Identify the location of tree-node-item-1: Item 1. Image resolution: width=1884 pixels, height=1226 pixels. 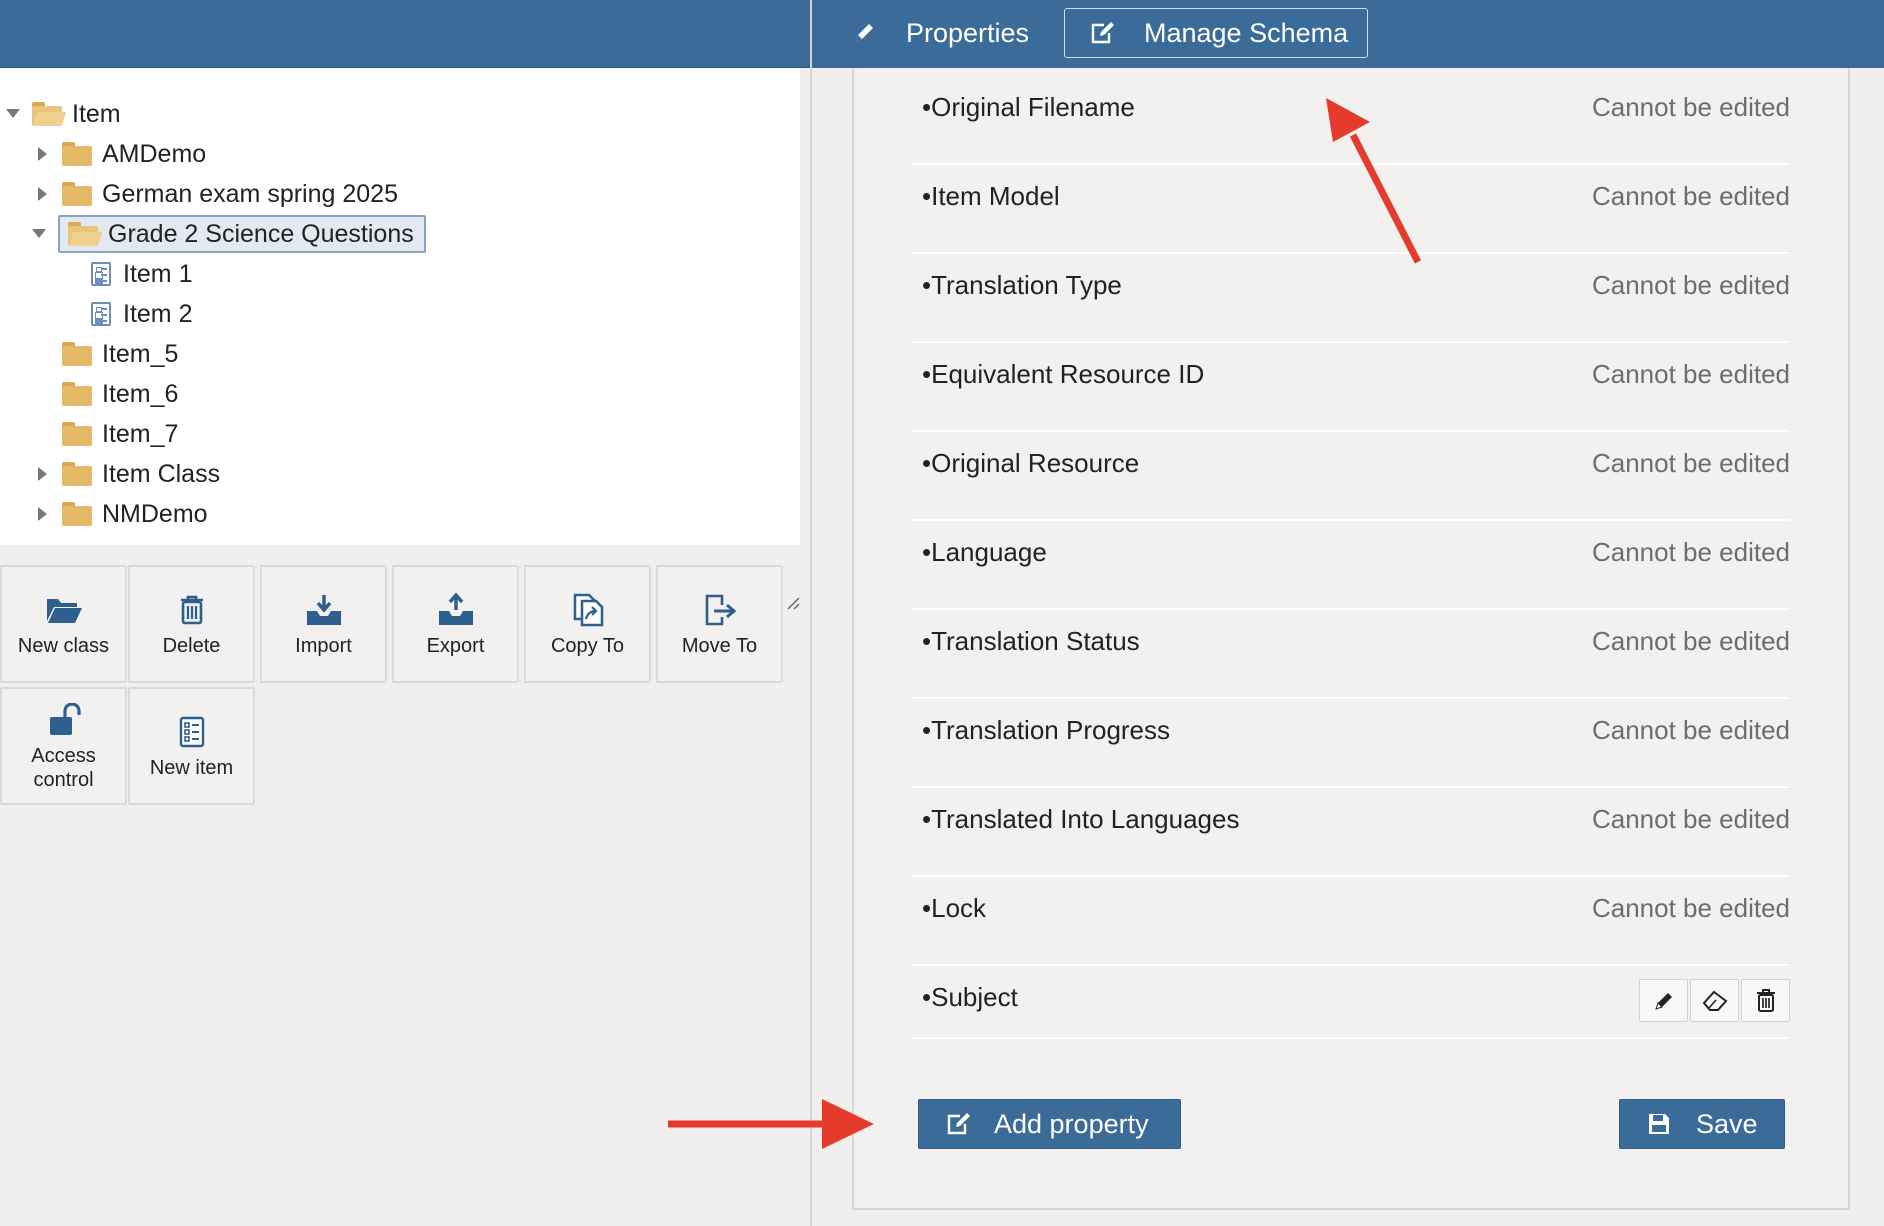
(141, 274).